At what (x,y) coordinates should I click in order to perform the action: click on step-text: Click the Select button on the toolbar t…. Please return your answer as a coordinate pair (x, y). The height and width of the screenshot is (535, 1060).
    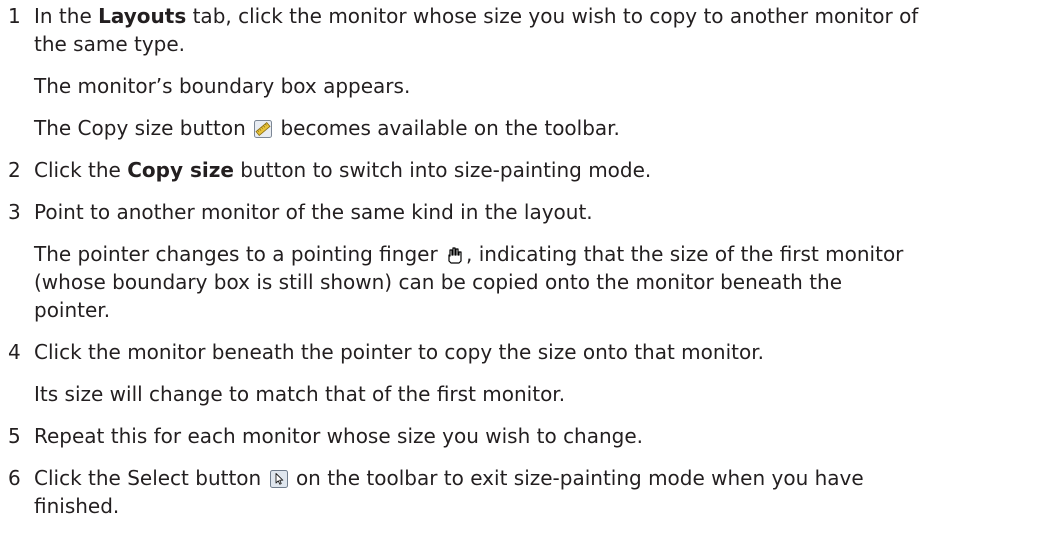
    Looking at the image, I should click on (449, 478).